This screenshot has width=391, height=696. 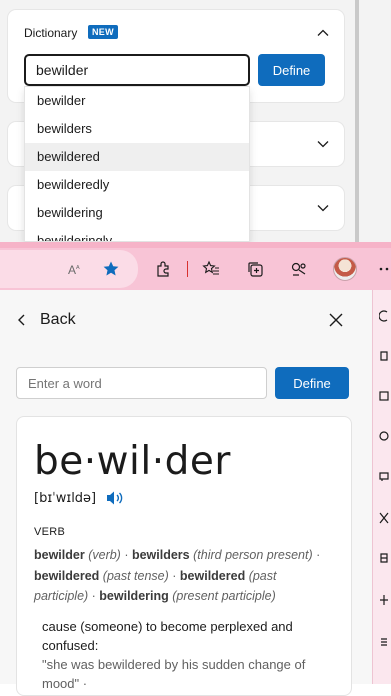 I want to click on widget-title: Dictionary, so click(x=51, y=33).